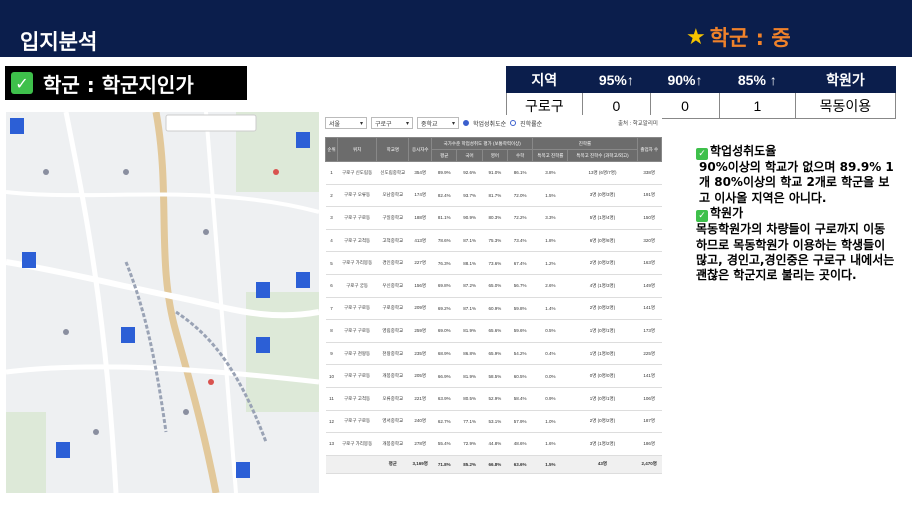 Image resolution: width=912 pixels, height=513 pixels. Describe the element at coordinates (550, 309) in the screenshot. I see `table-cell: 1.4%` at that location.